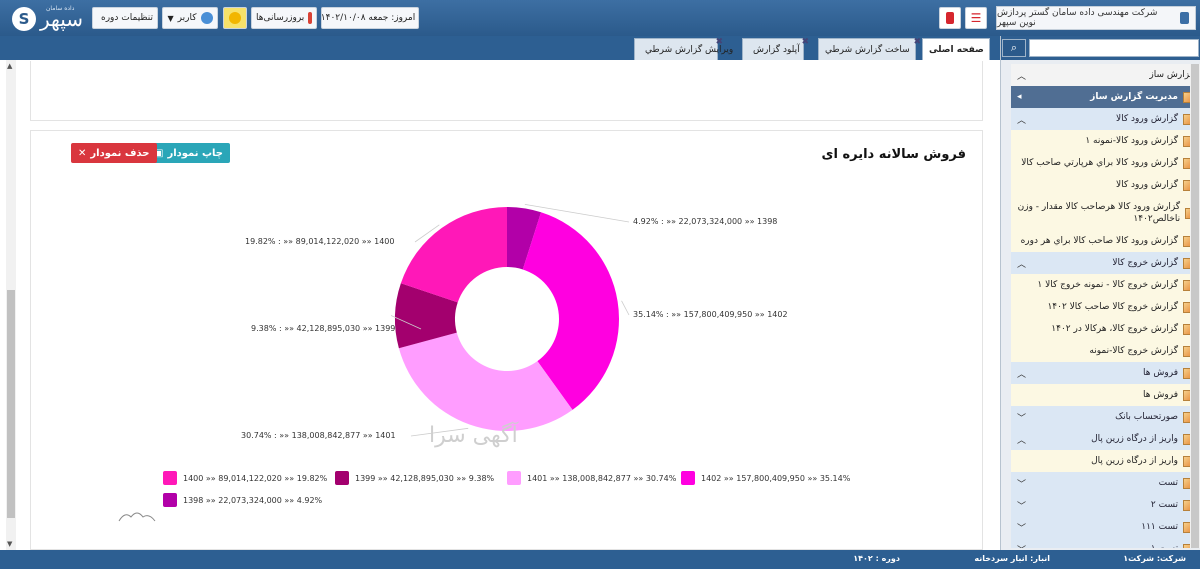 The height and width of the screenshot is (569, 1200). What do you see at coordinates (1105, 505) in the screenshot?
I see `sidebar-item: تست ۲ ﹀` at bounding box center [1105, 505].